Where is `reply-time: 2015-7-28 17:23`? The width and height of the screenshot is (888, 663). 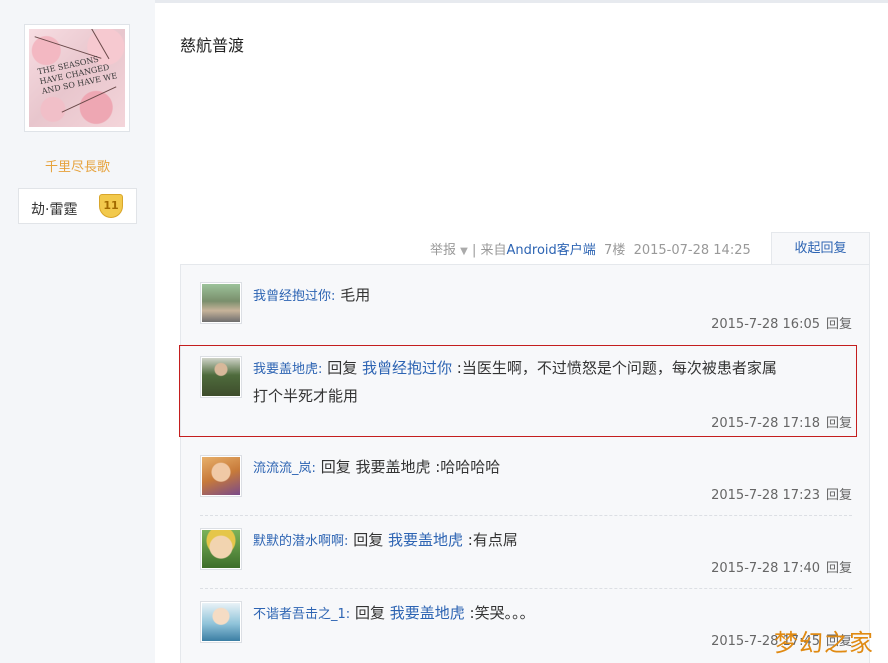 reply-time: 2015-7-28 17:23 is located at coordinates (765, 495).